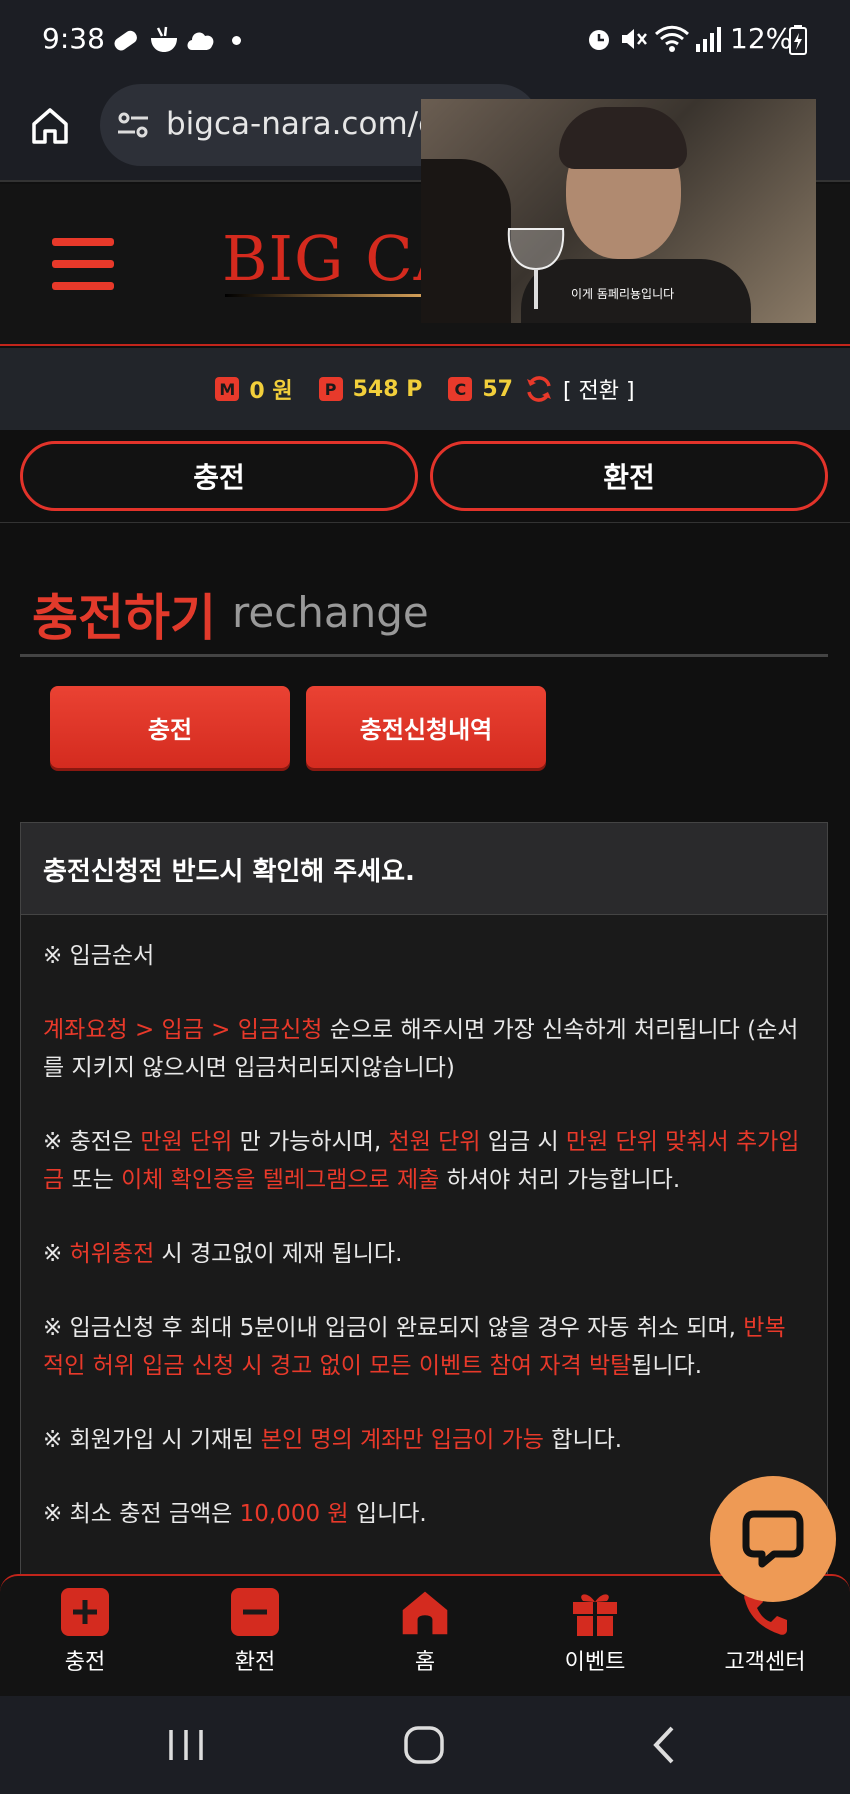  Describe the element at coordinates (539, 389) in the screenshot. I see `refresh-icon` at that location.